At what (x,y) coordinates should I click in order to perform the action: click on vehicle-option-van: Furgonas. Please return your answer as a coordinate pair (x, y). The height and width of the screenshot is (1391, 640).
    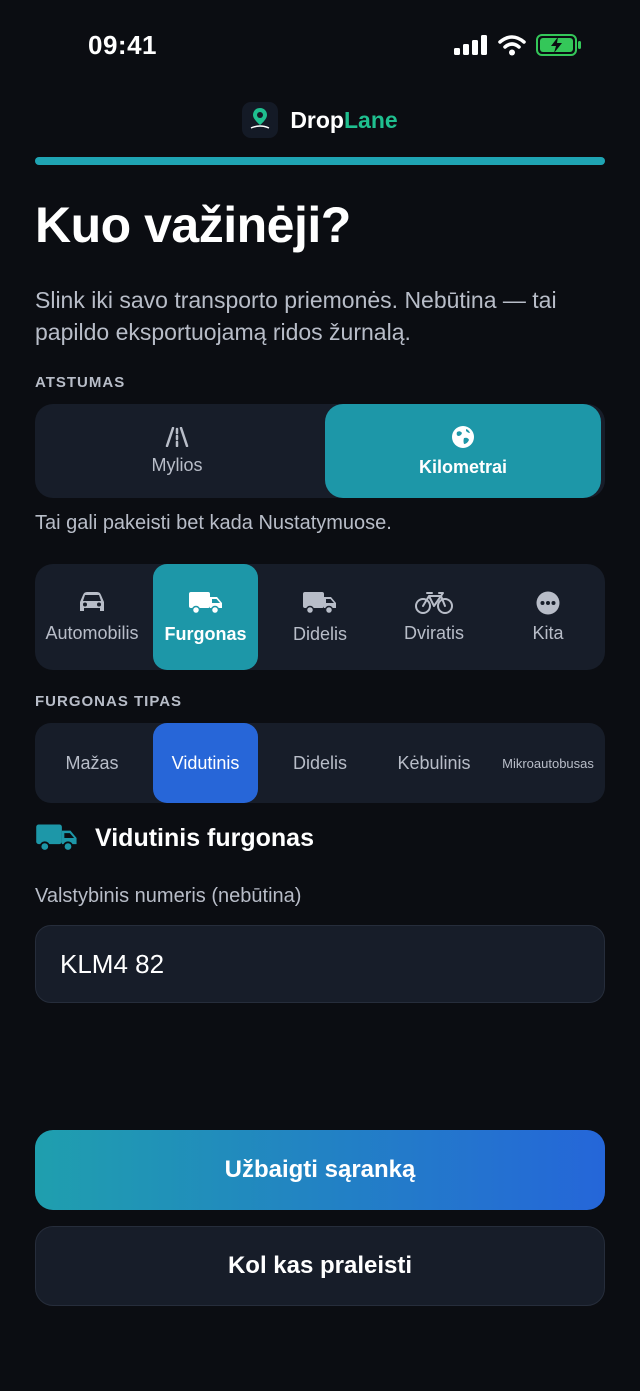
    Looking at the image, I should click on (205, 617).